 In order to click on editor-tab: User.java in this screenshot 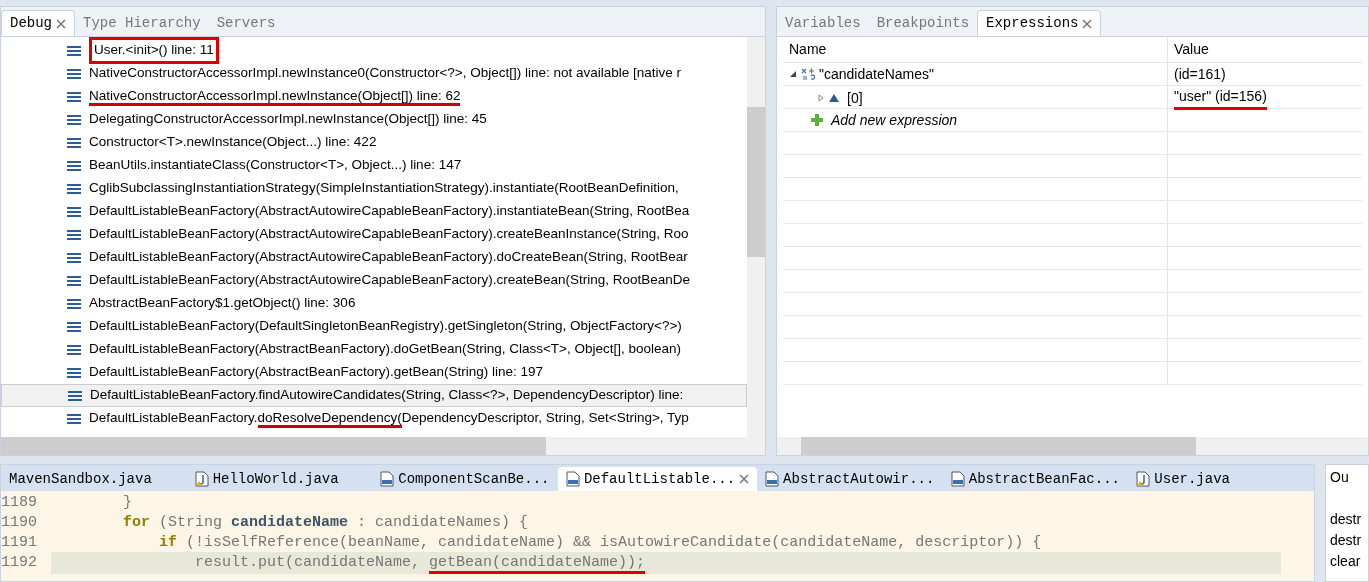, I will do `click(1221, 479)`.